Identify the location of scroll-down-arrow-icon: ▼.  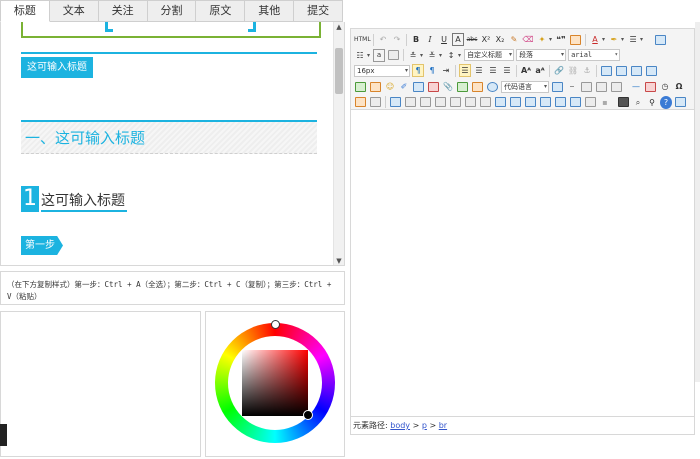
(339, 260).